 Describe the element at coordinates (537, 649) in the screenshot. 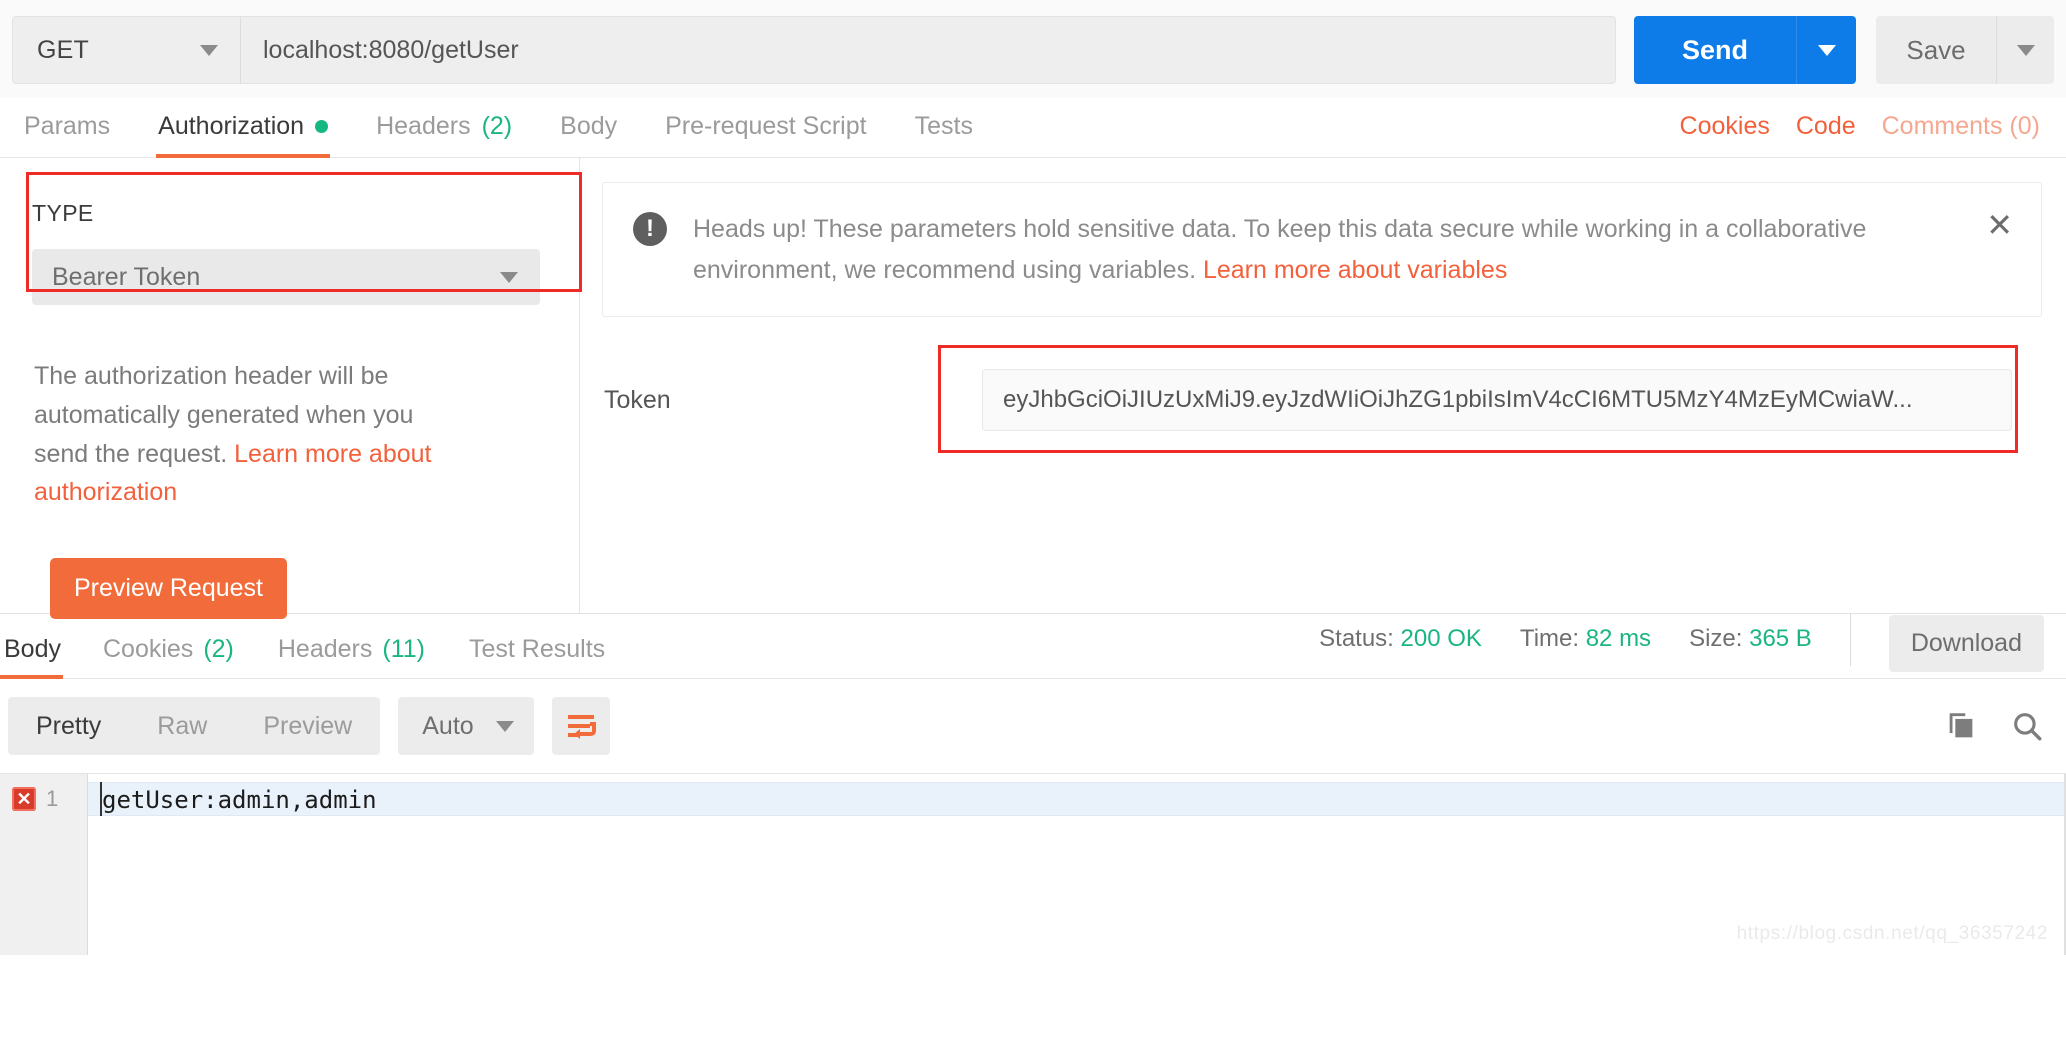

I see `tab-label: Test Results` at that location.